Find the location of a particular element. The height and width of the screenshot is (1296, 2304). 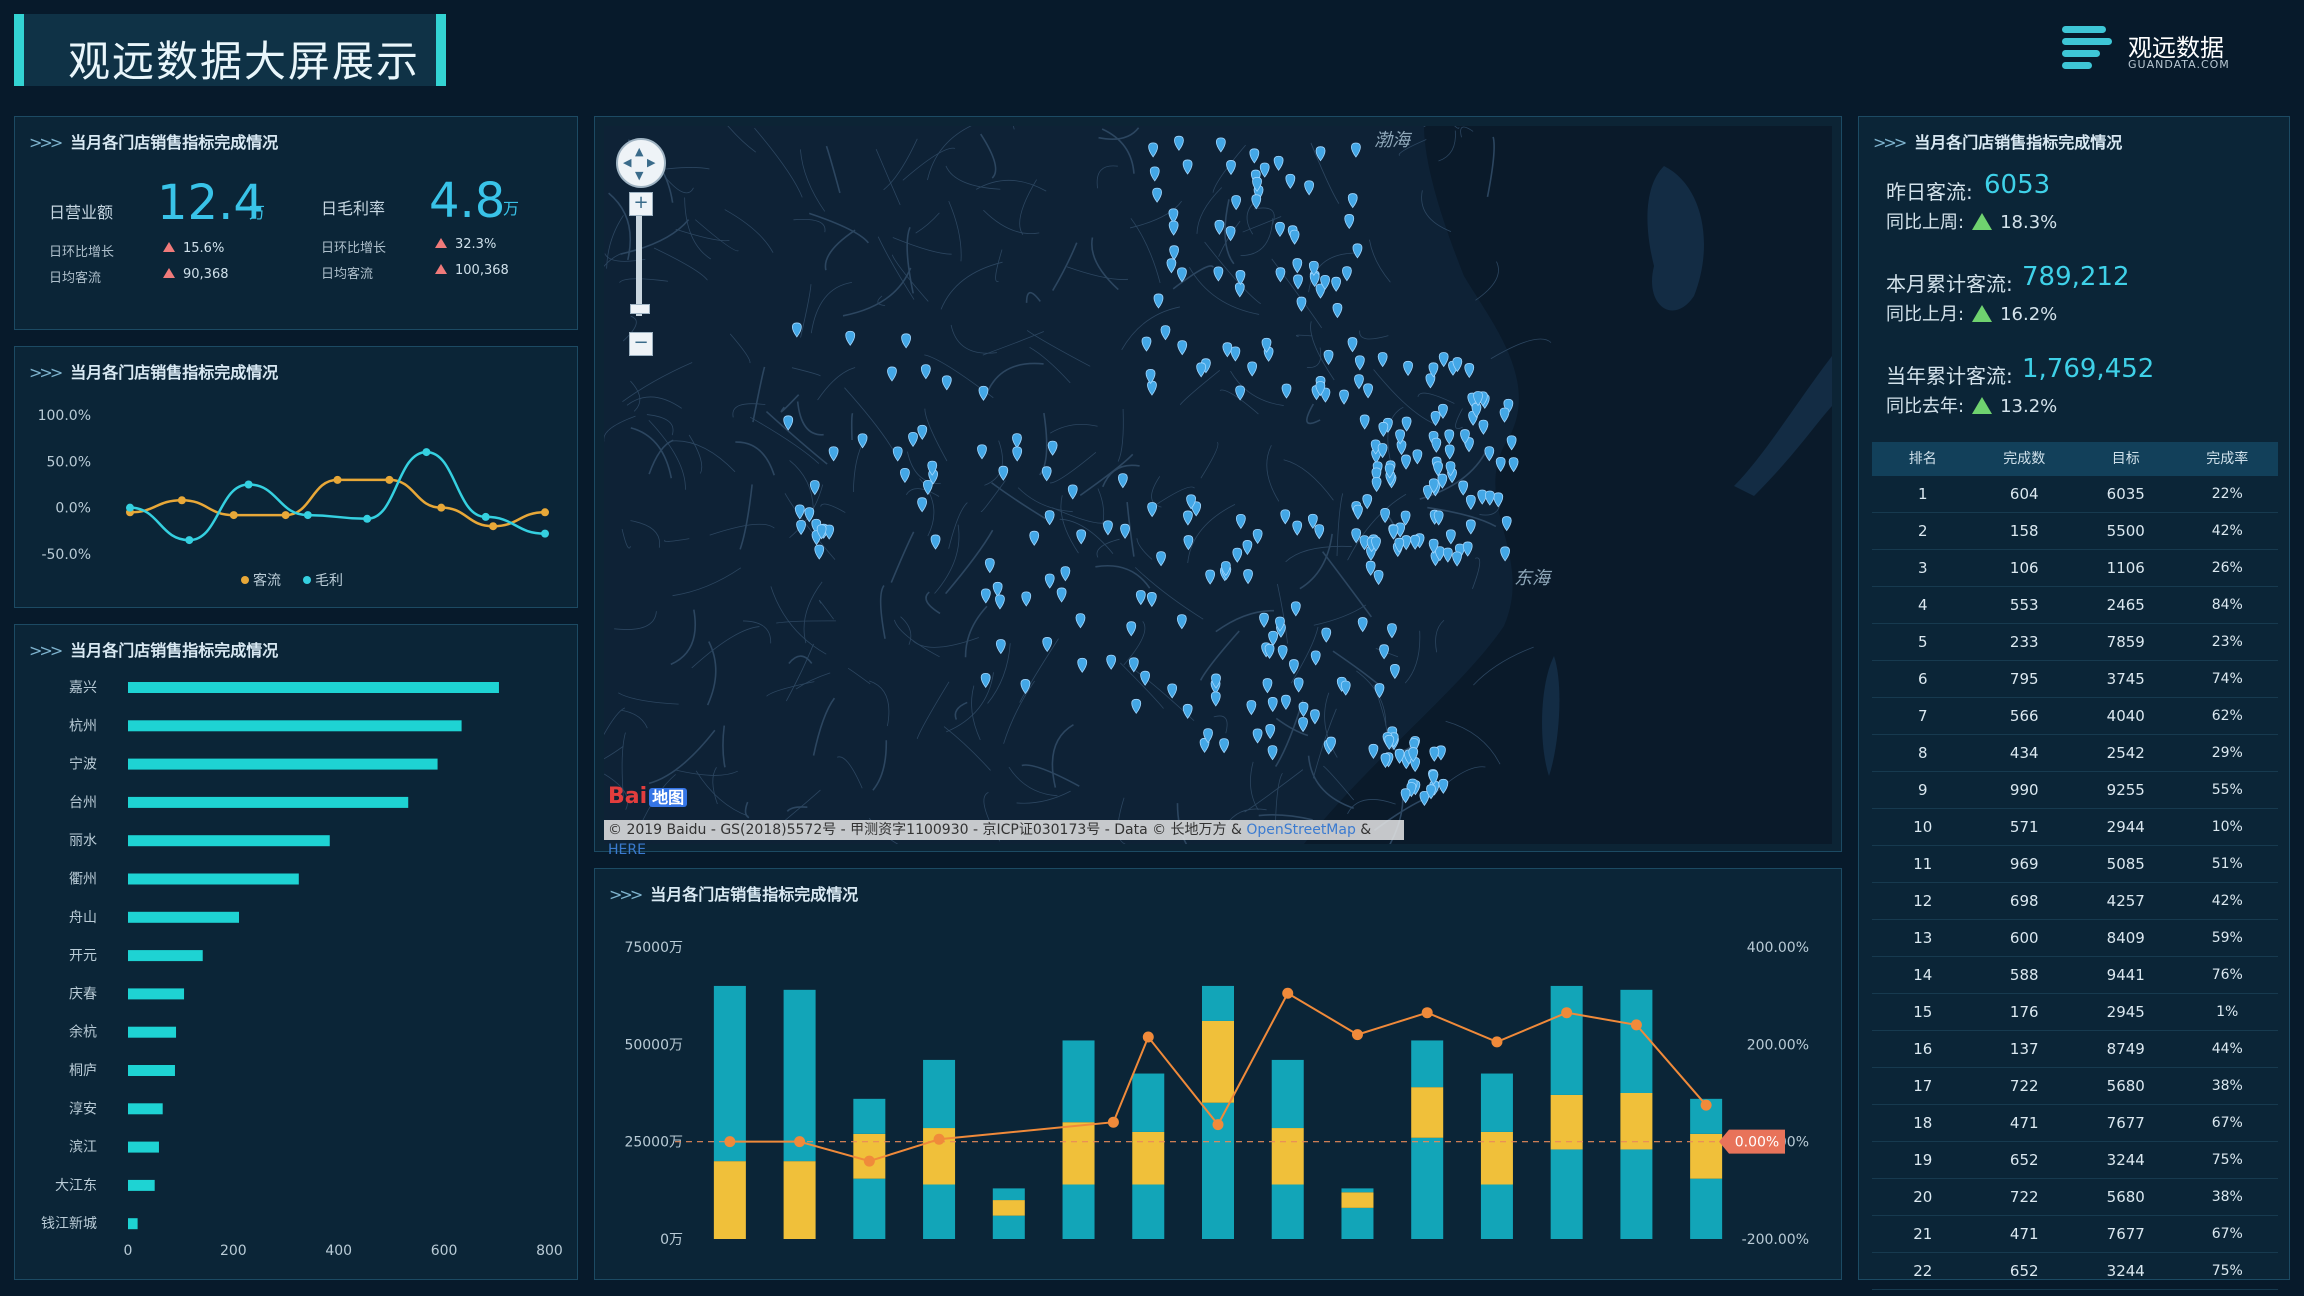

column-header: 完成数 is located at coordinates (2025, 459).